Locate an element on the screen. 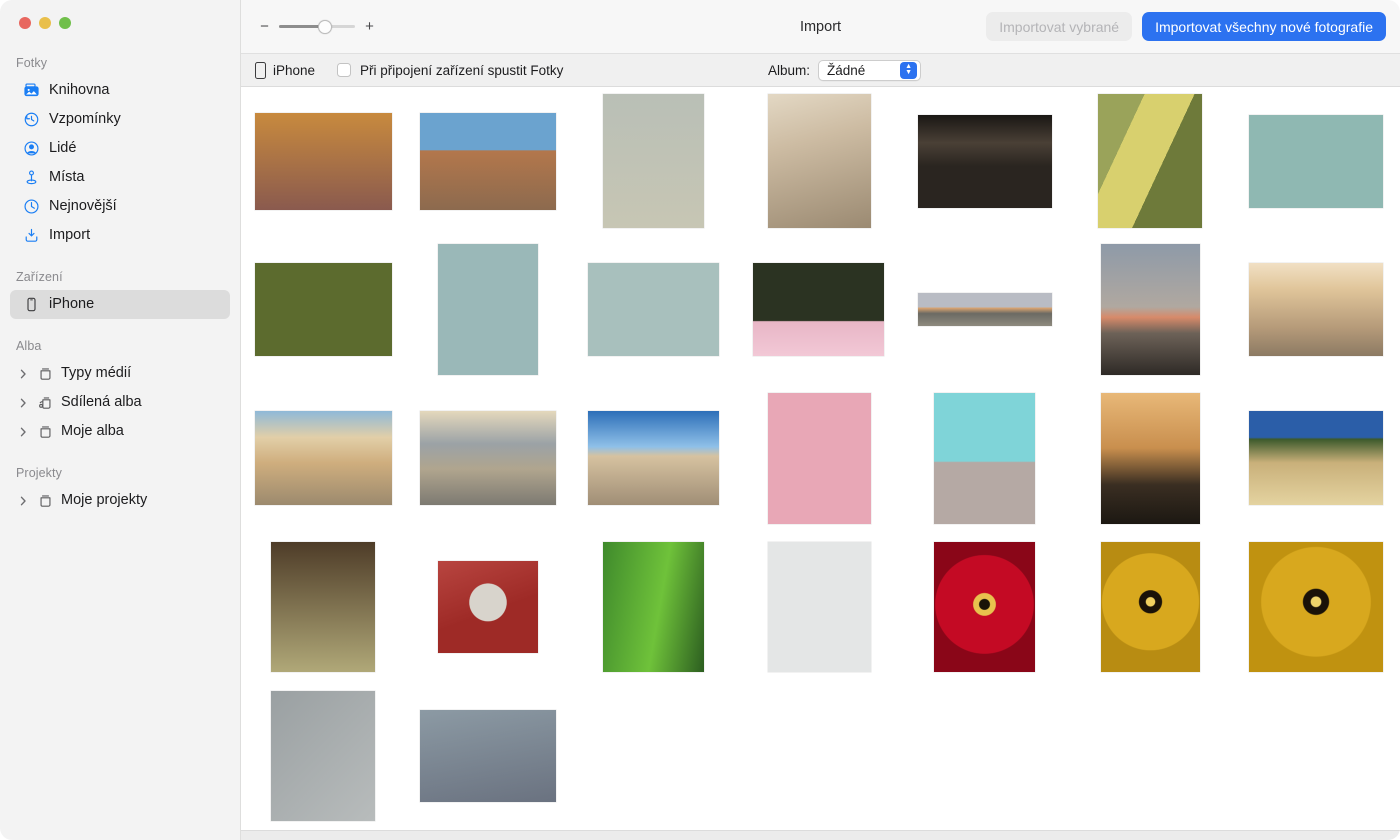  album-icon is located at coordinates (45, 501).